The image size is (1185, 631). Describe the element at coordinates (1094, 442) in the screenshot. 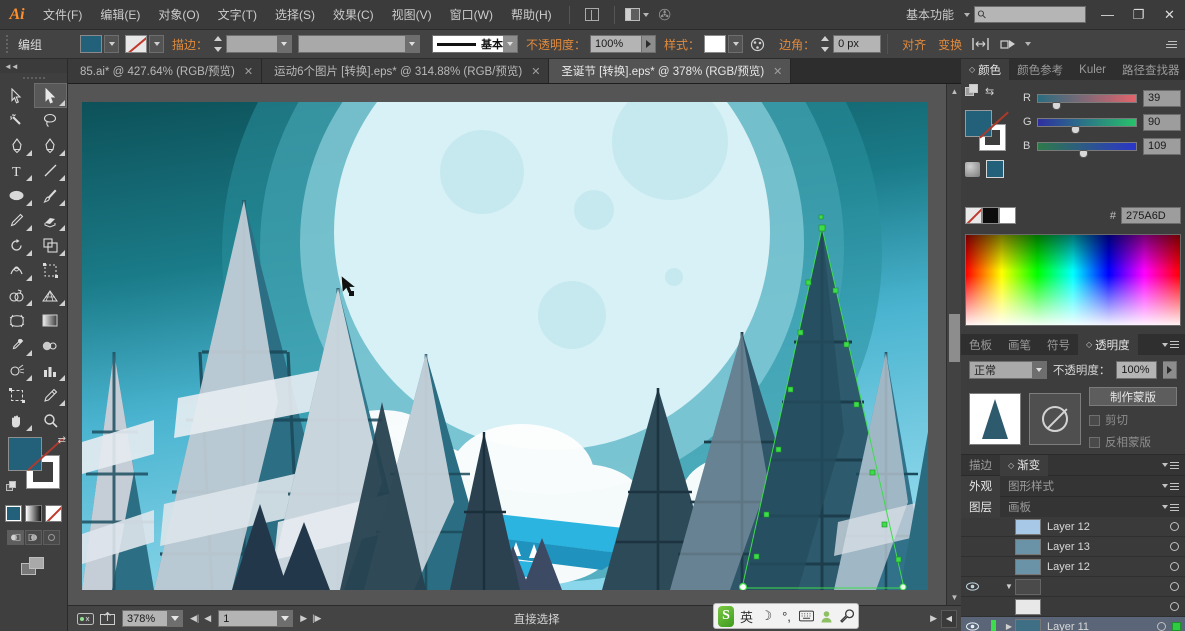

I see `invert-mask-checkbox` at that location.